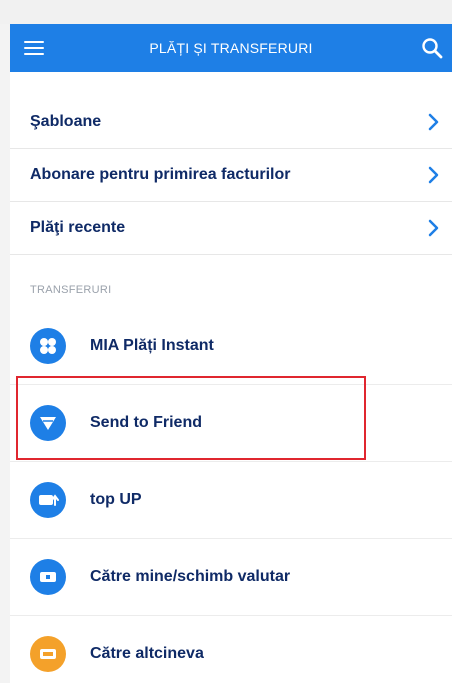 The image size is (452, 683). Describe the element at coordinates (48, 346) in the screenshot. I see `mia-instant-icon` at that location.